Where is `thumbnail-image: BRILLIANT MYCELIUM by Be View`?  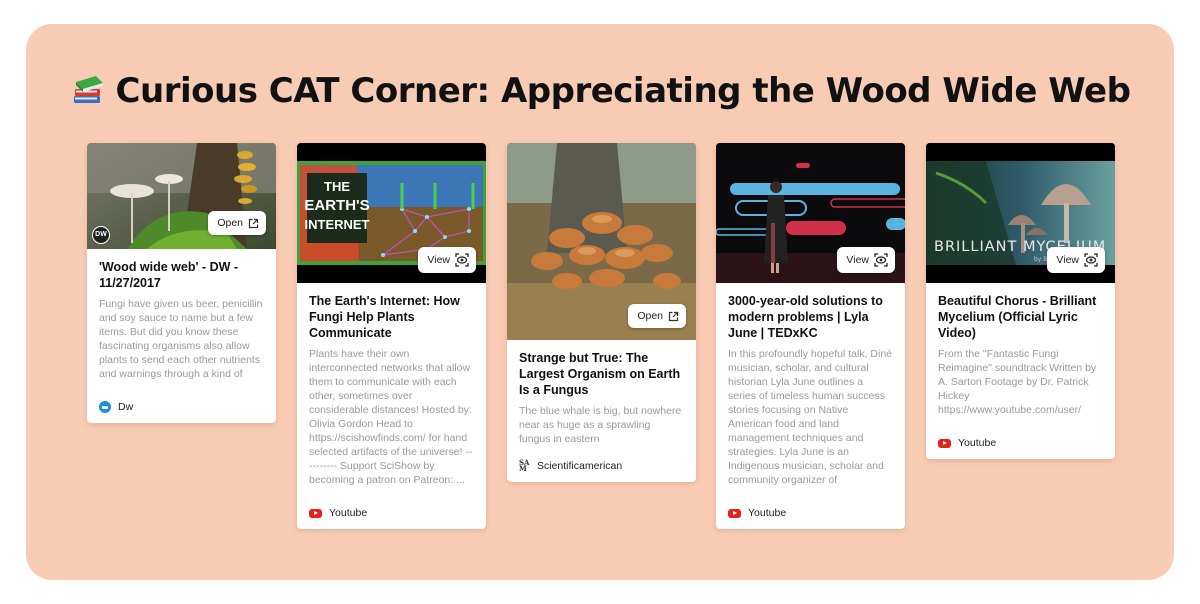 thumbnail-image: BRILLIANT MYCELIUM by Be View is located at coordinates (1020, 213).